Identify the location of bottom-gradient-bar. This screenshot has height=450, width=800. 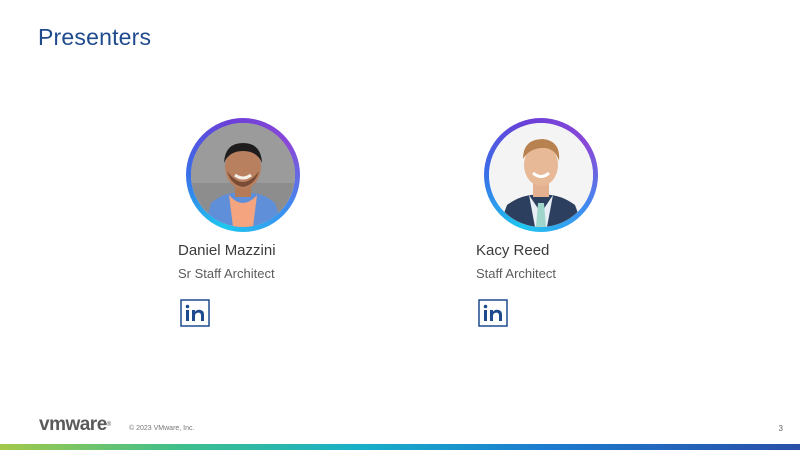
(400, 447).